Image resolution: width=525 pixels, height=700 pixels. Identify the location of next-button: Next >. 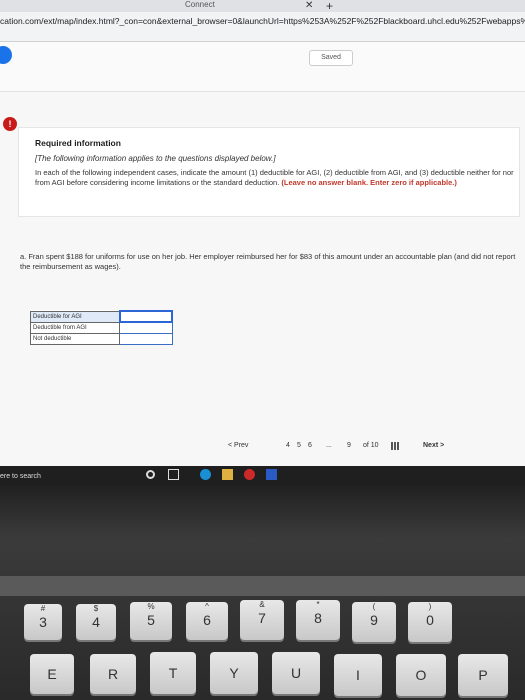
(433, 445).